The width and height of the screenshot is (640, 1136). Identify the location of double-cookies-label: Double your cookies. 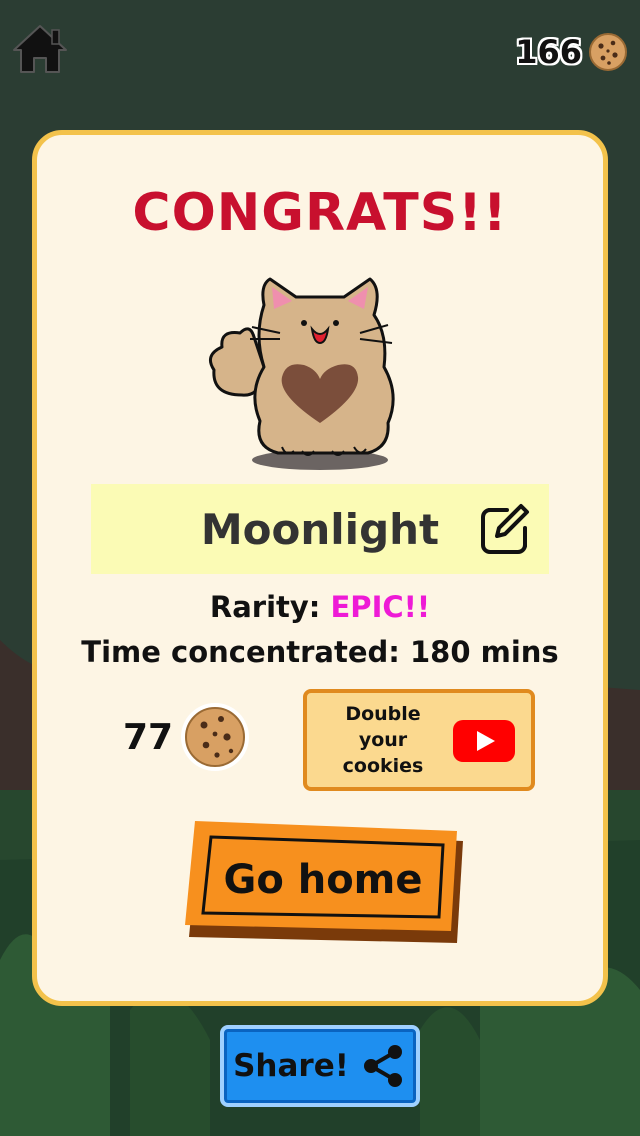
(383, 740).